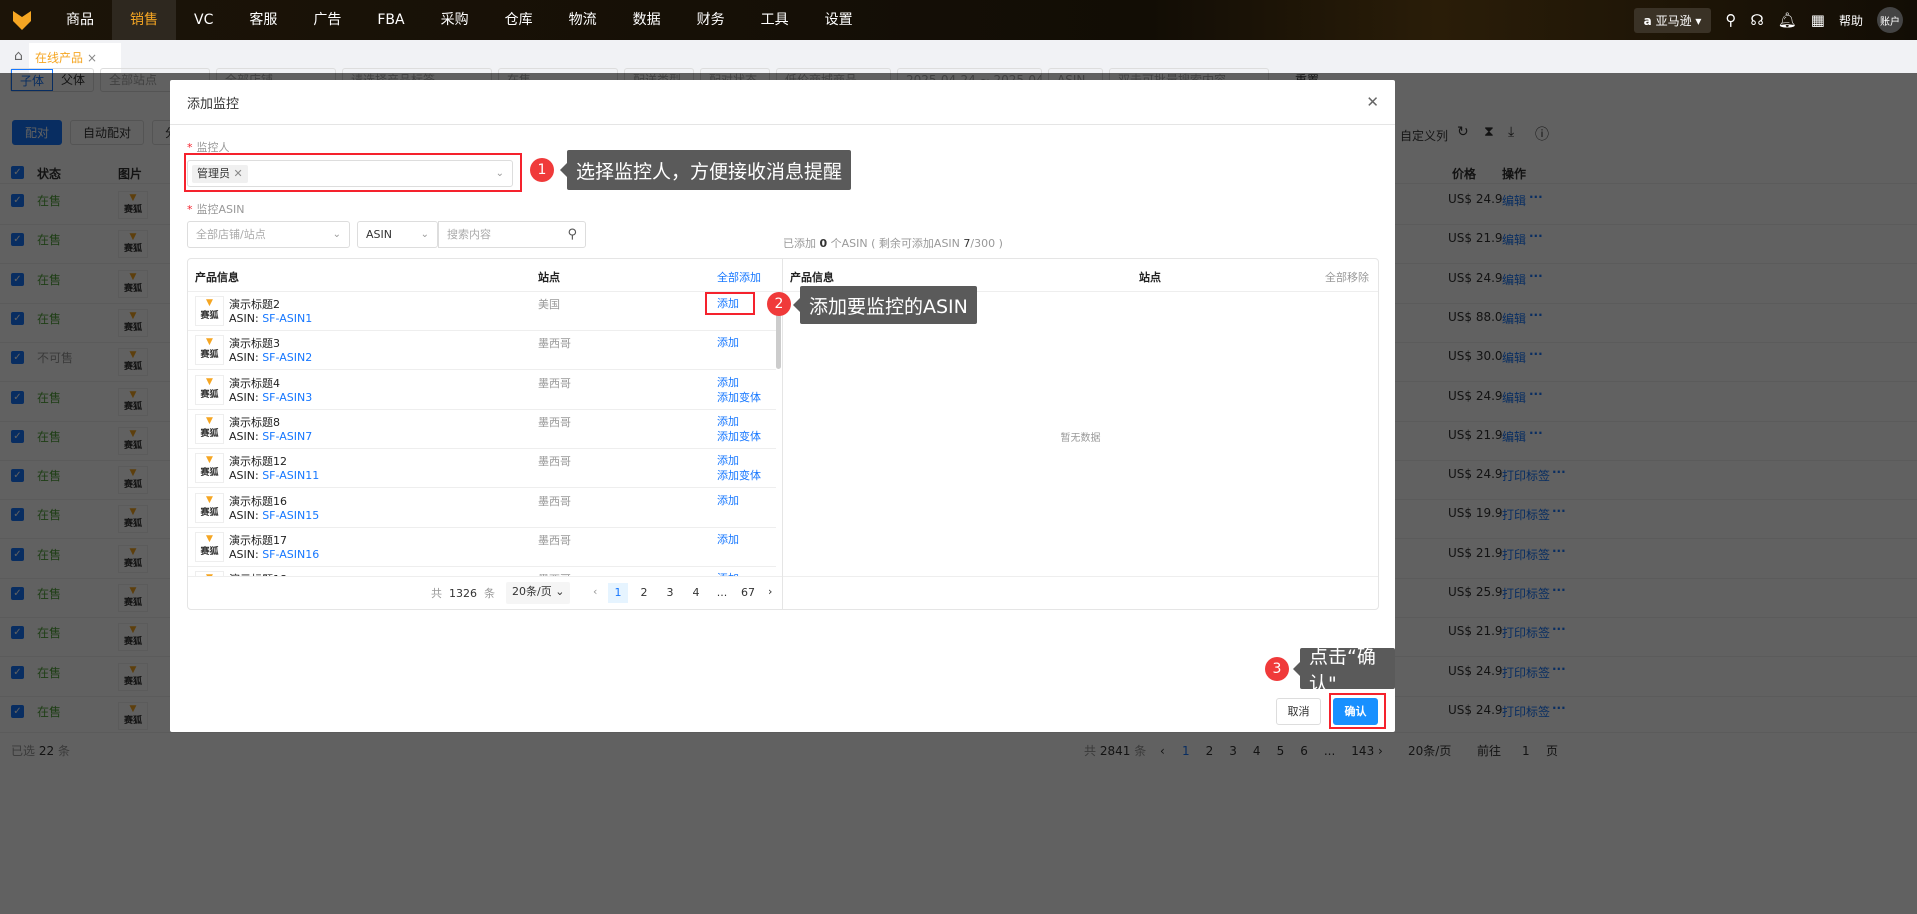 Image resolution: width=1917 pixels, height=914 pixels. Describe the element at coordinates (696, 593) in the screenshot. I see `page-3: 4` at that location.